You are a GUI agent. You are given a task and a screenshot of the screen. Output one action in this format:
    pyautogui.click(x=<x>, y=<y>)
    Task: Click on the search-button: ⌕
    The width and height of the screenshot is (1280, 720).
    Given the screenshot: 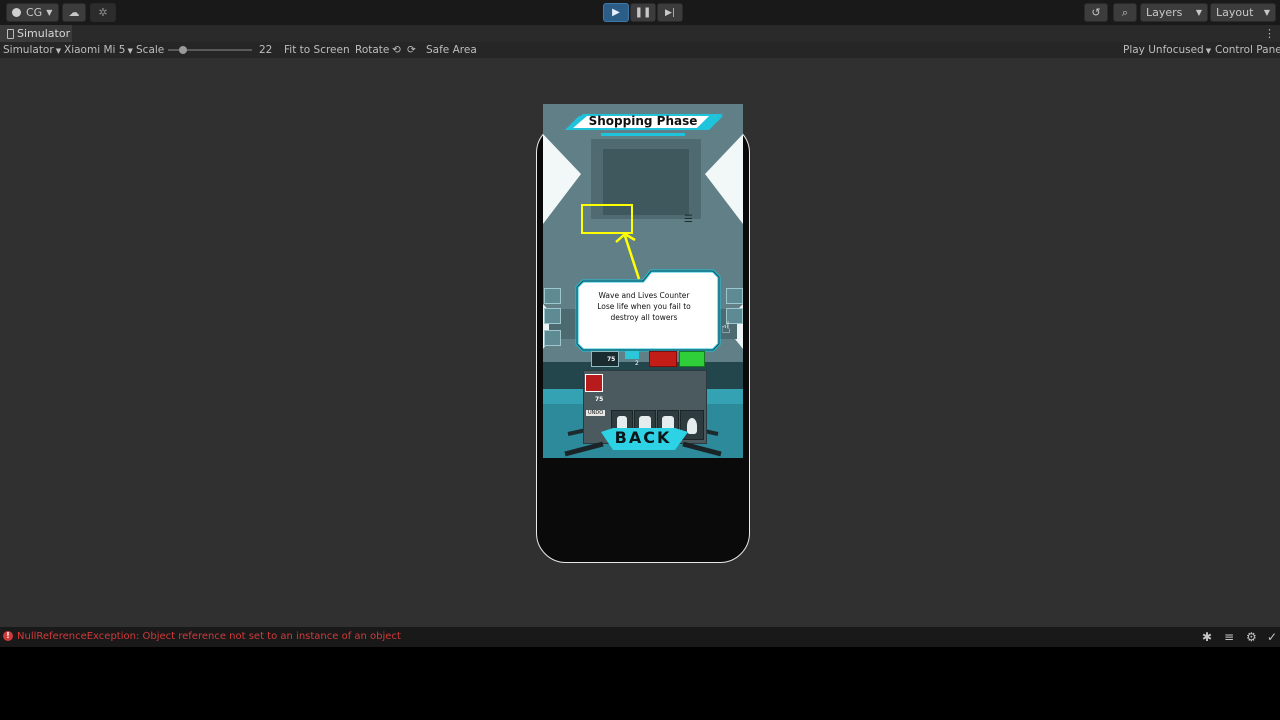 What is the action you would take?
    pyautogui.click(x=1125, y=12)
    